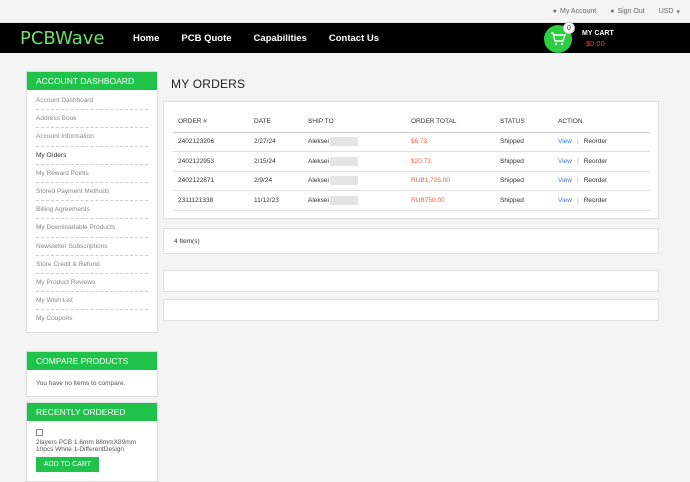  I want to click on order-number: 2402122953, so click(211, 161).